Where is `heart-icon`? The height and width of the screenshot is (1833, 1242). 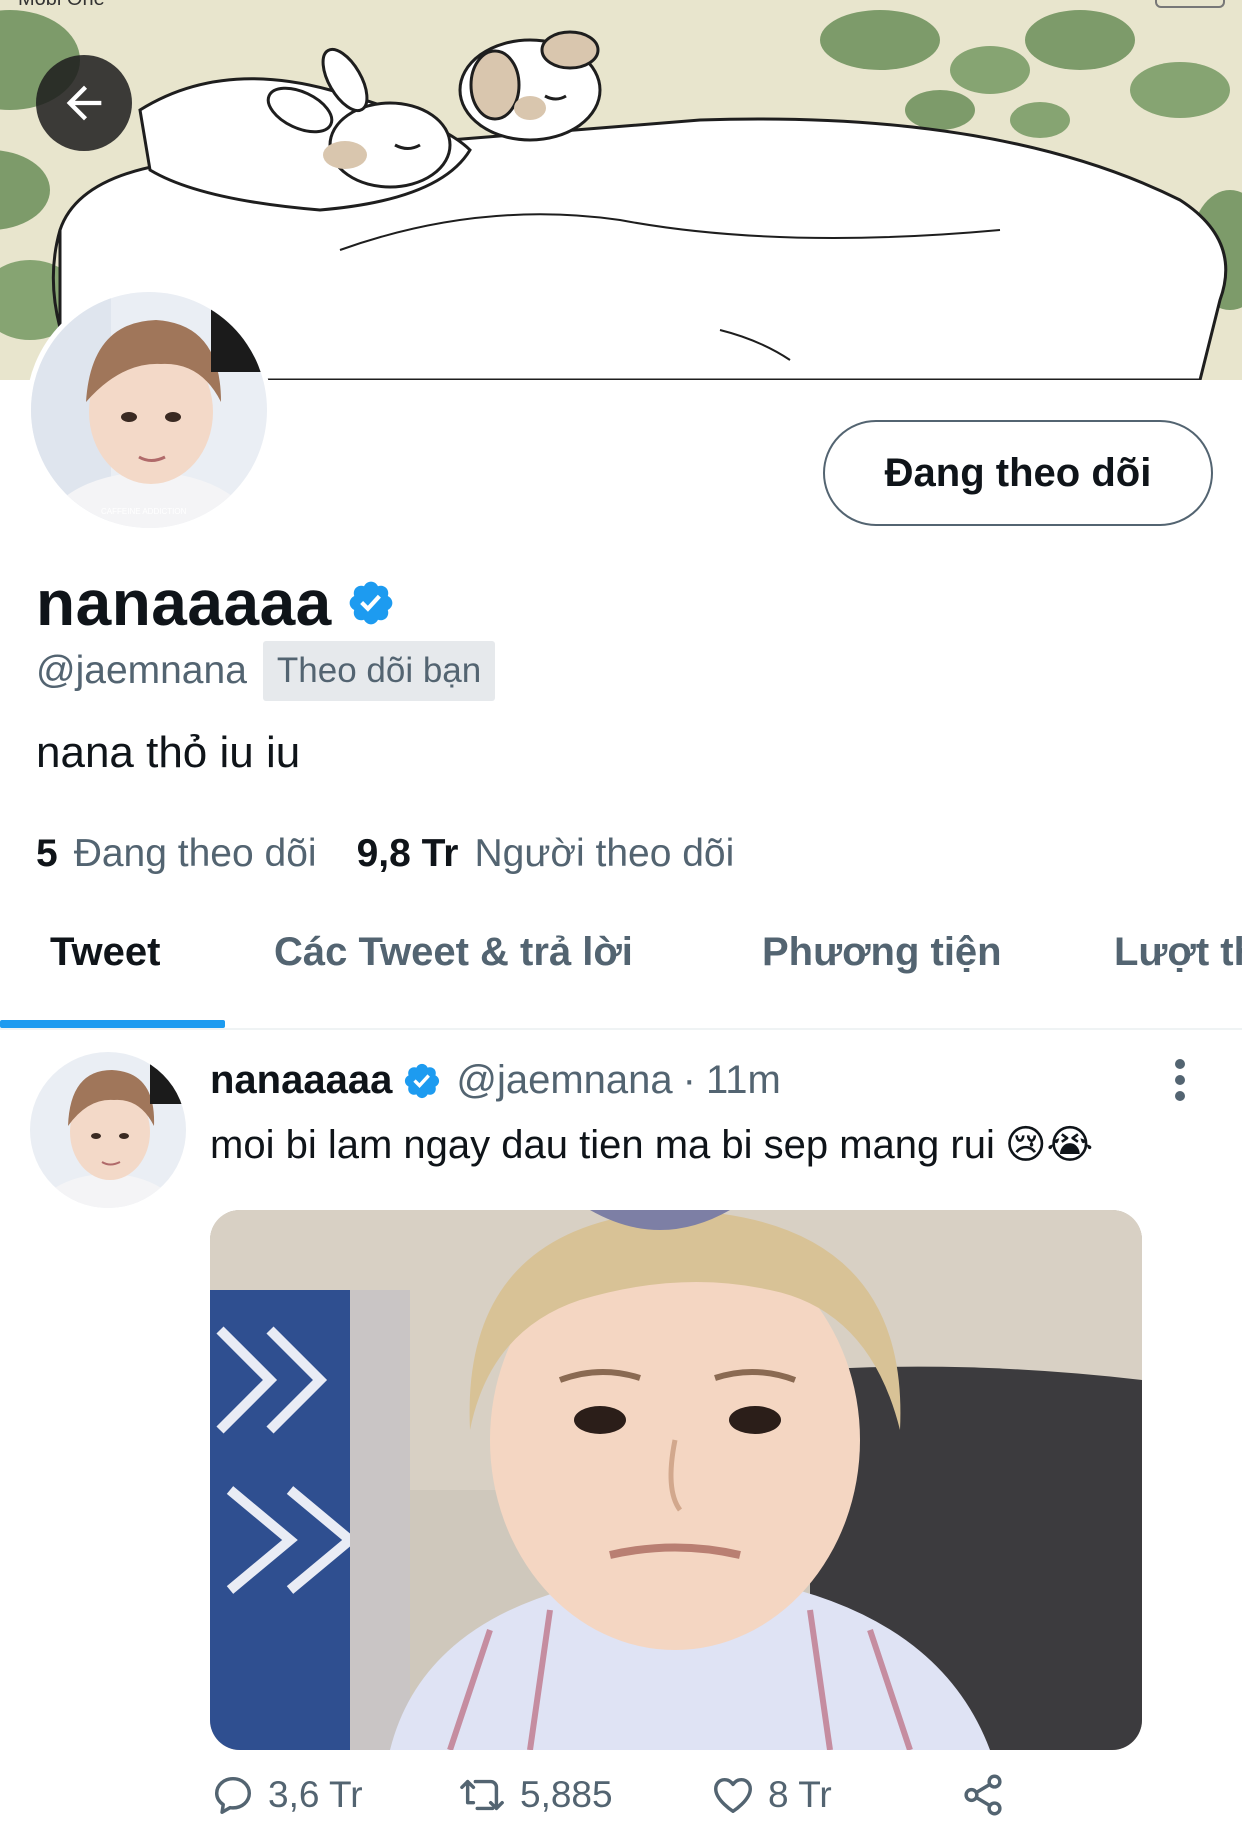
heart-icon is located at coordinates (733, 1795).